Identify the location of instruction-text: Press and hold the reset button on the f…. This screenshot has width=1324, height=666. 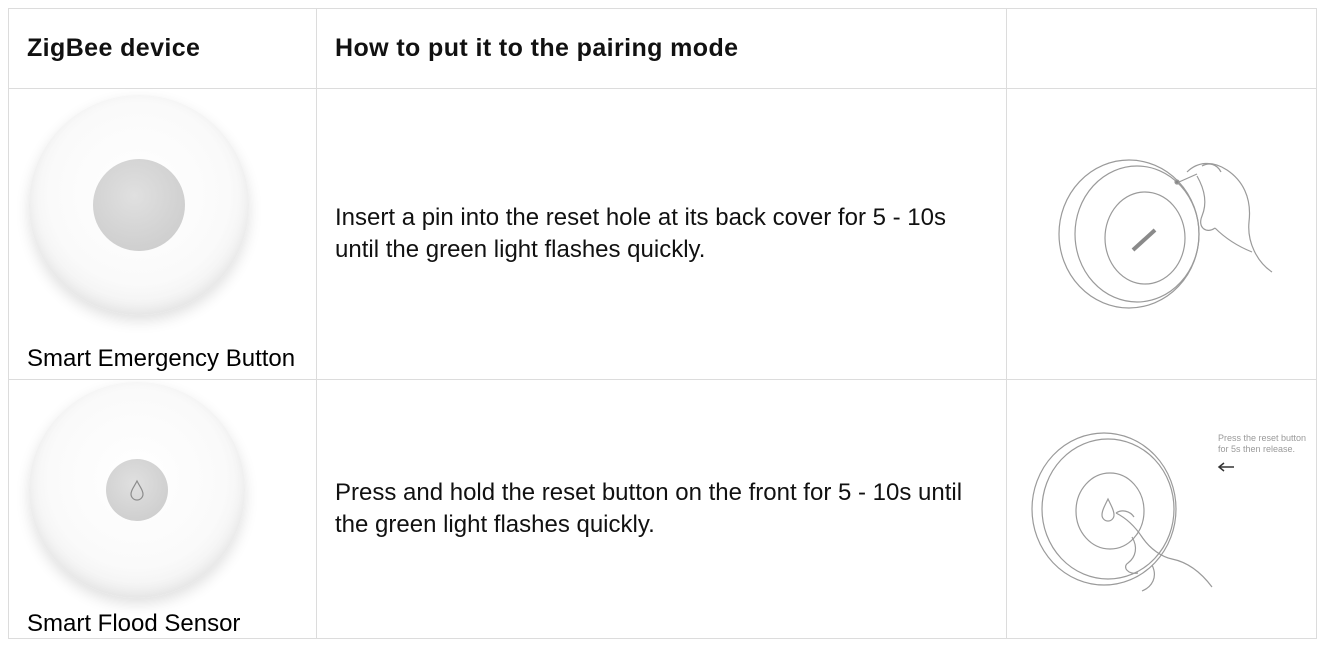
(649, 508).